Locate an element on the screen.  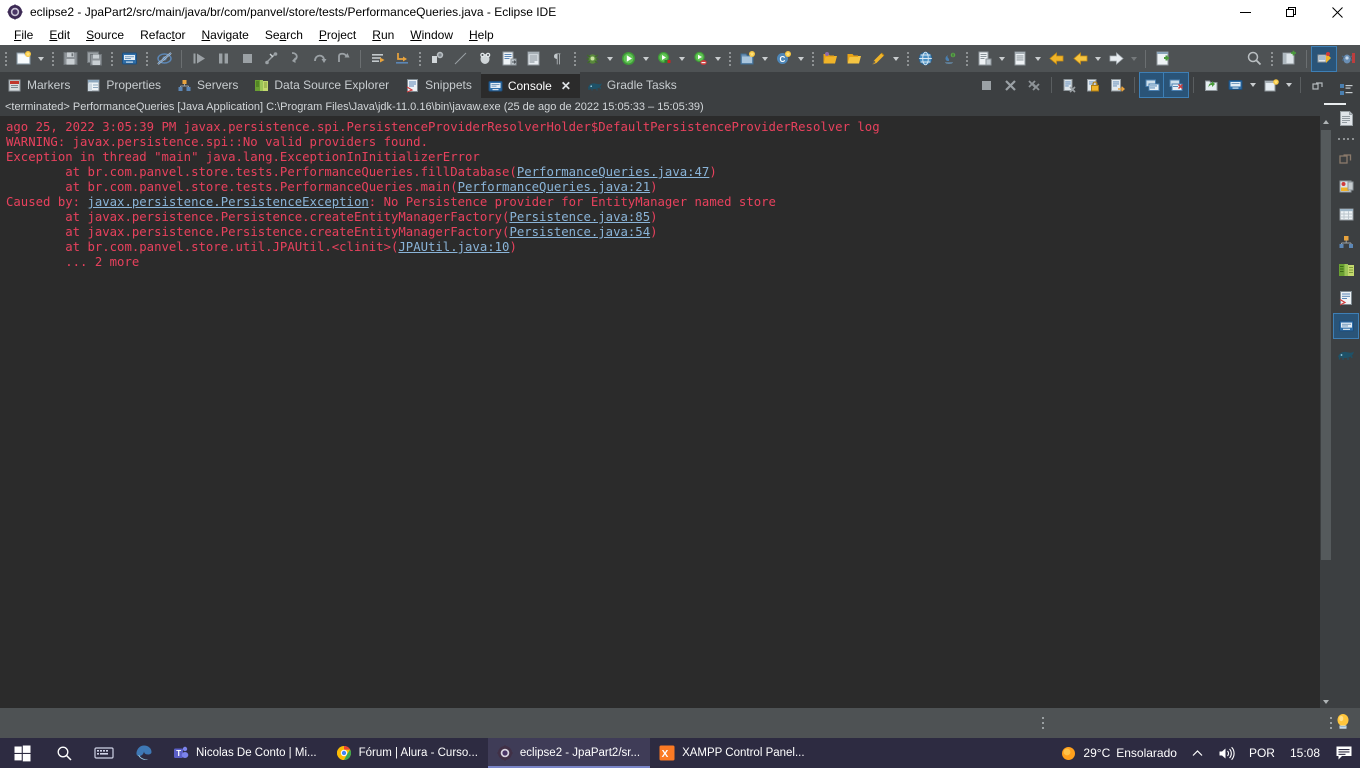
quick-access-hint-icon is located at coordinates (1344, 723).